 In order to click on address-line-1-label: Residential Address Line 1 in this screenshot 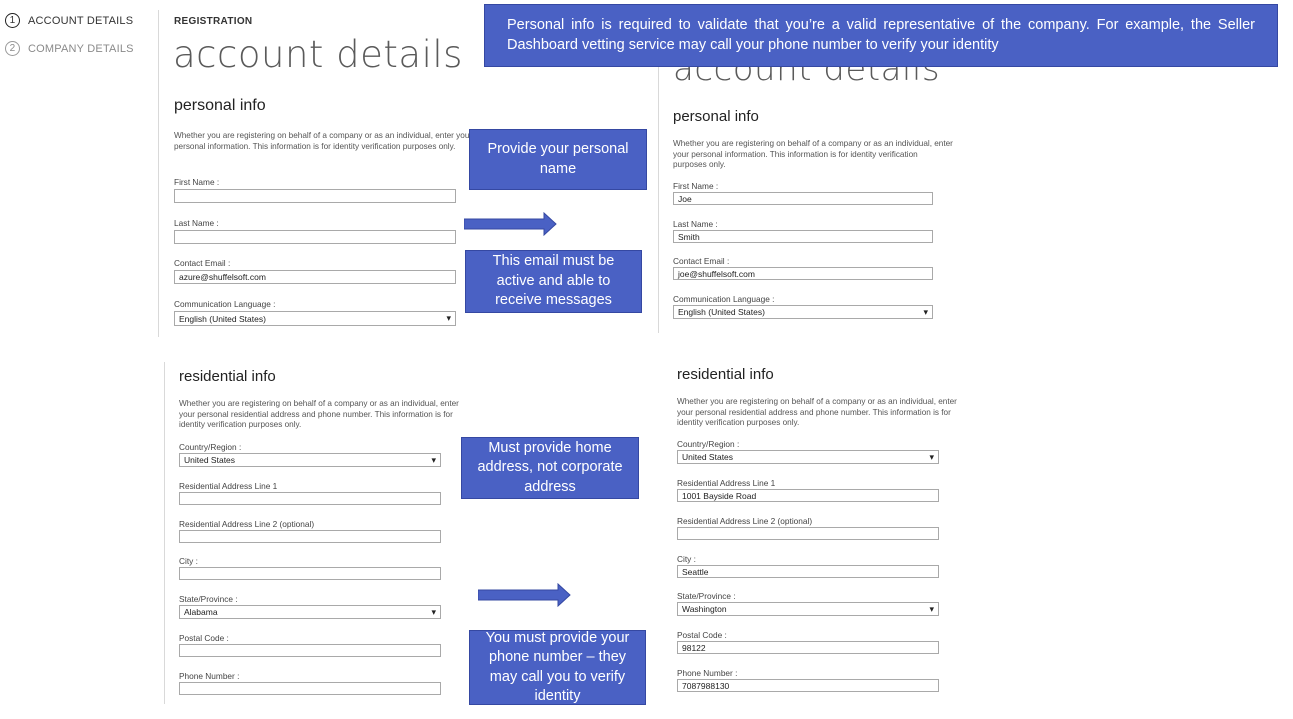, I will do `click(228, 486)`.